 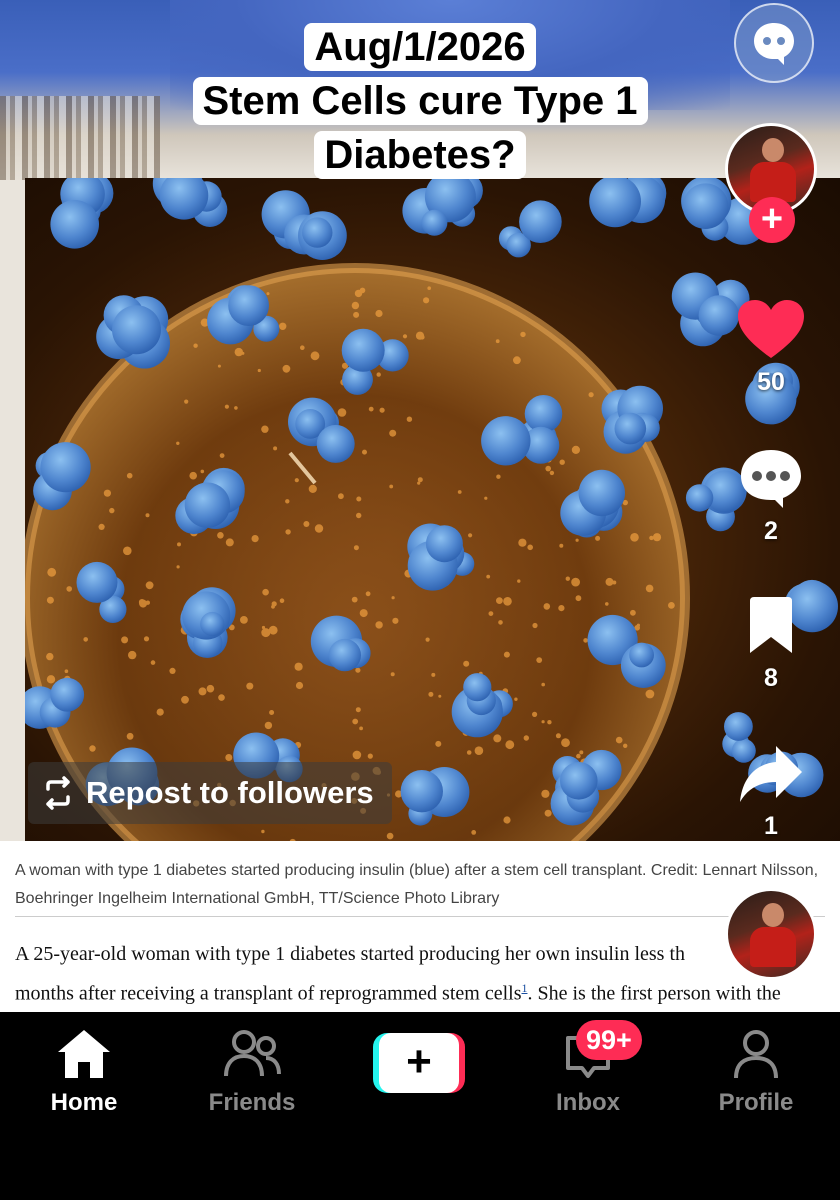 What do you see at coordinates (84, 1102) in the screenshot?
I see `nav-home-label: Home` at bounding box center [84, 1102].